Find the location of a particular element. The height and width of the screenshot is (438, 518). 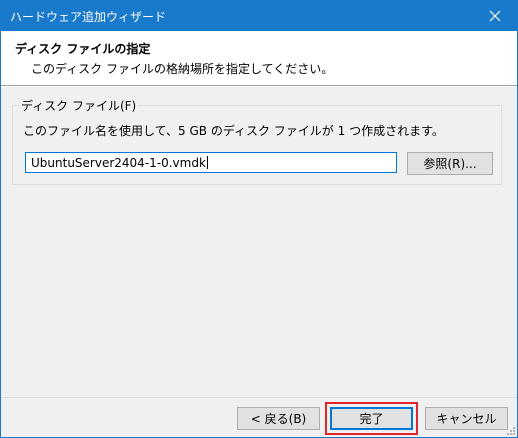

page-title: ディスク ファイルの指定 is located at coordinates (83, 49).